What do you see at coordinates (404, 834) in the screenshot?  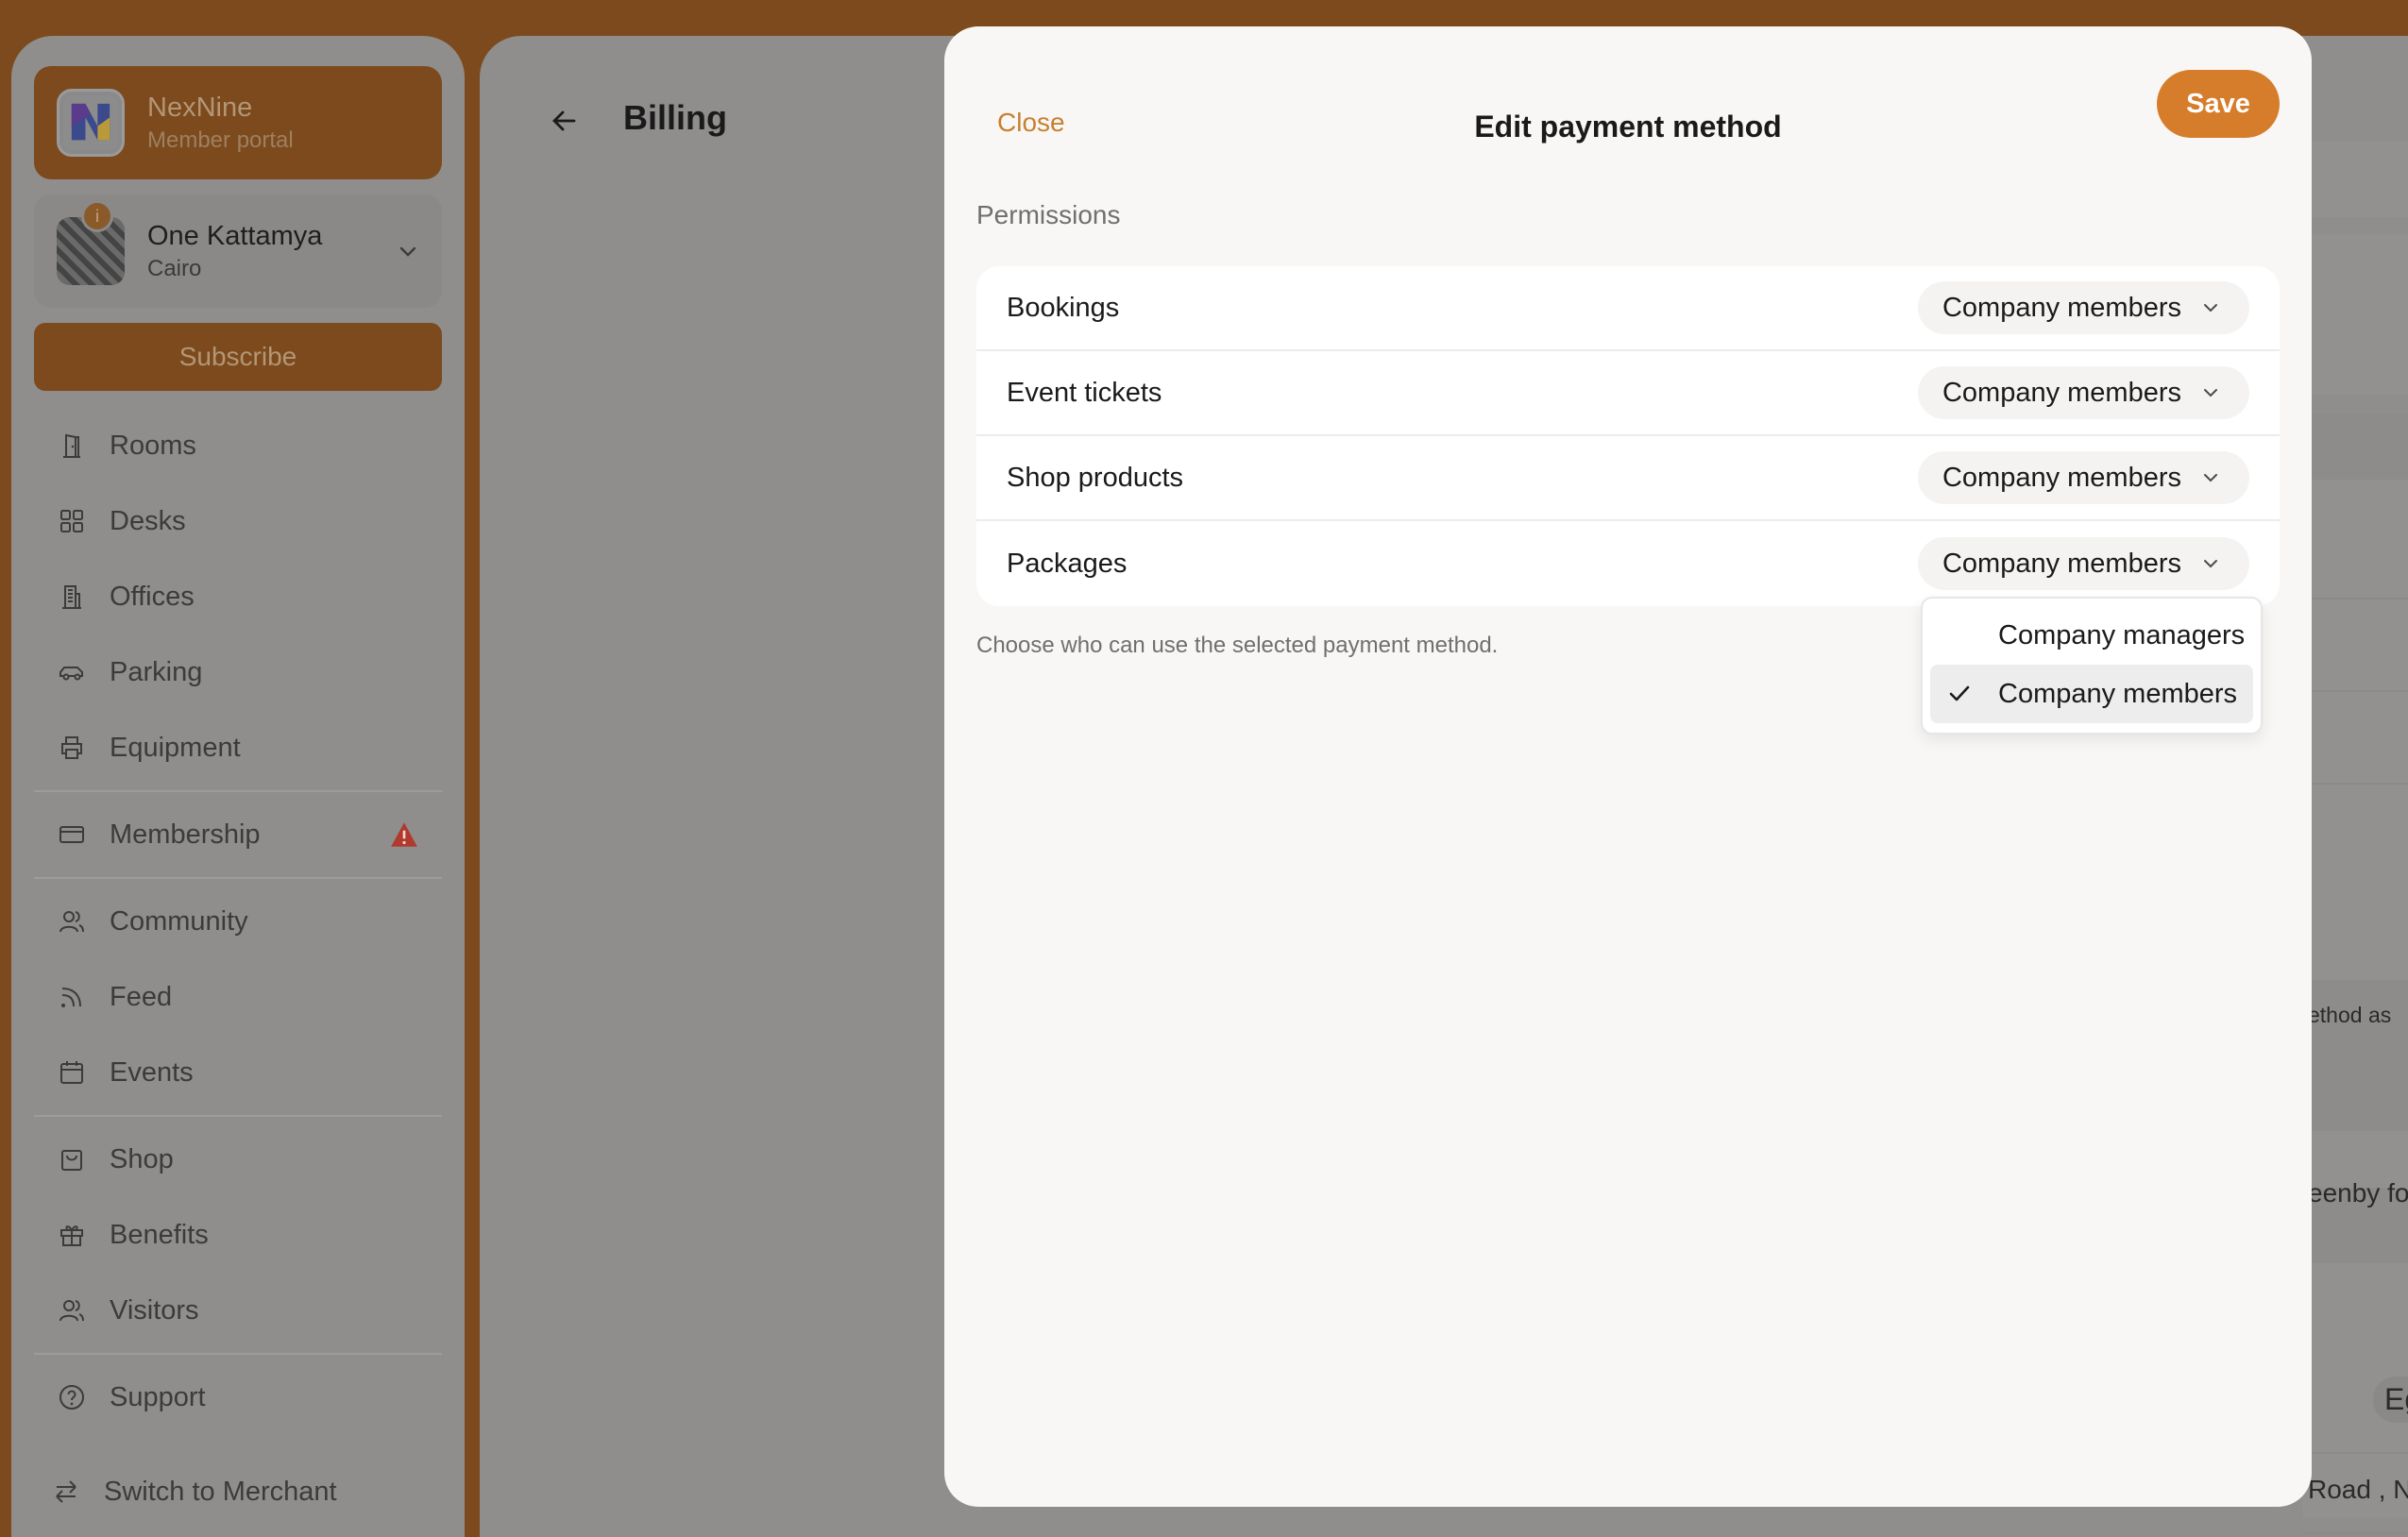 I see `warning-icon` at bounding box center [404, 834].